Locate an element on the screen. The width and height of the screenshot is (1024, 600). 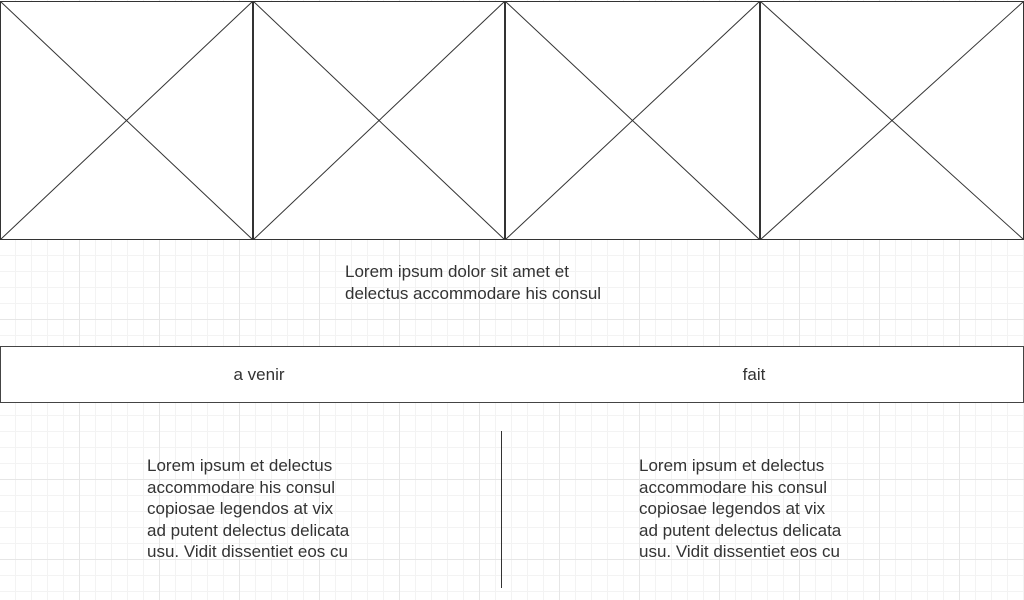
tab-bar: a venir fait is located at coordinates (512, 374).